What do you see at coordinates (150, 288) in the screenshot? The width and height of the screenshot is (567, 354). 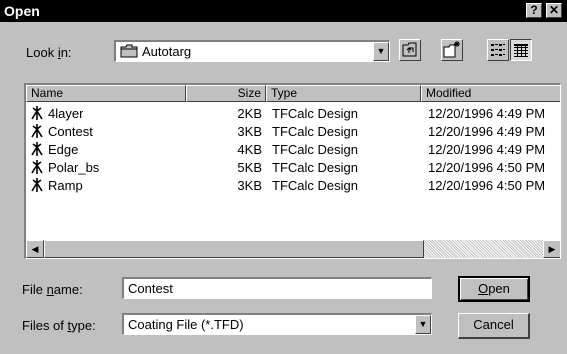 I see `file-name-value: Contest` at bounding box center [150, 288].